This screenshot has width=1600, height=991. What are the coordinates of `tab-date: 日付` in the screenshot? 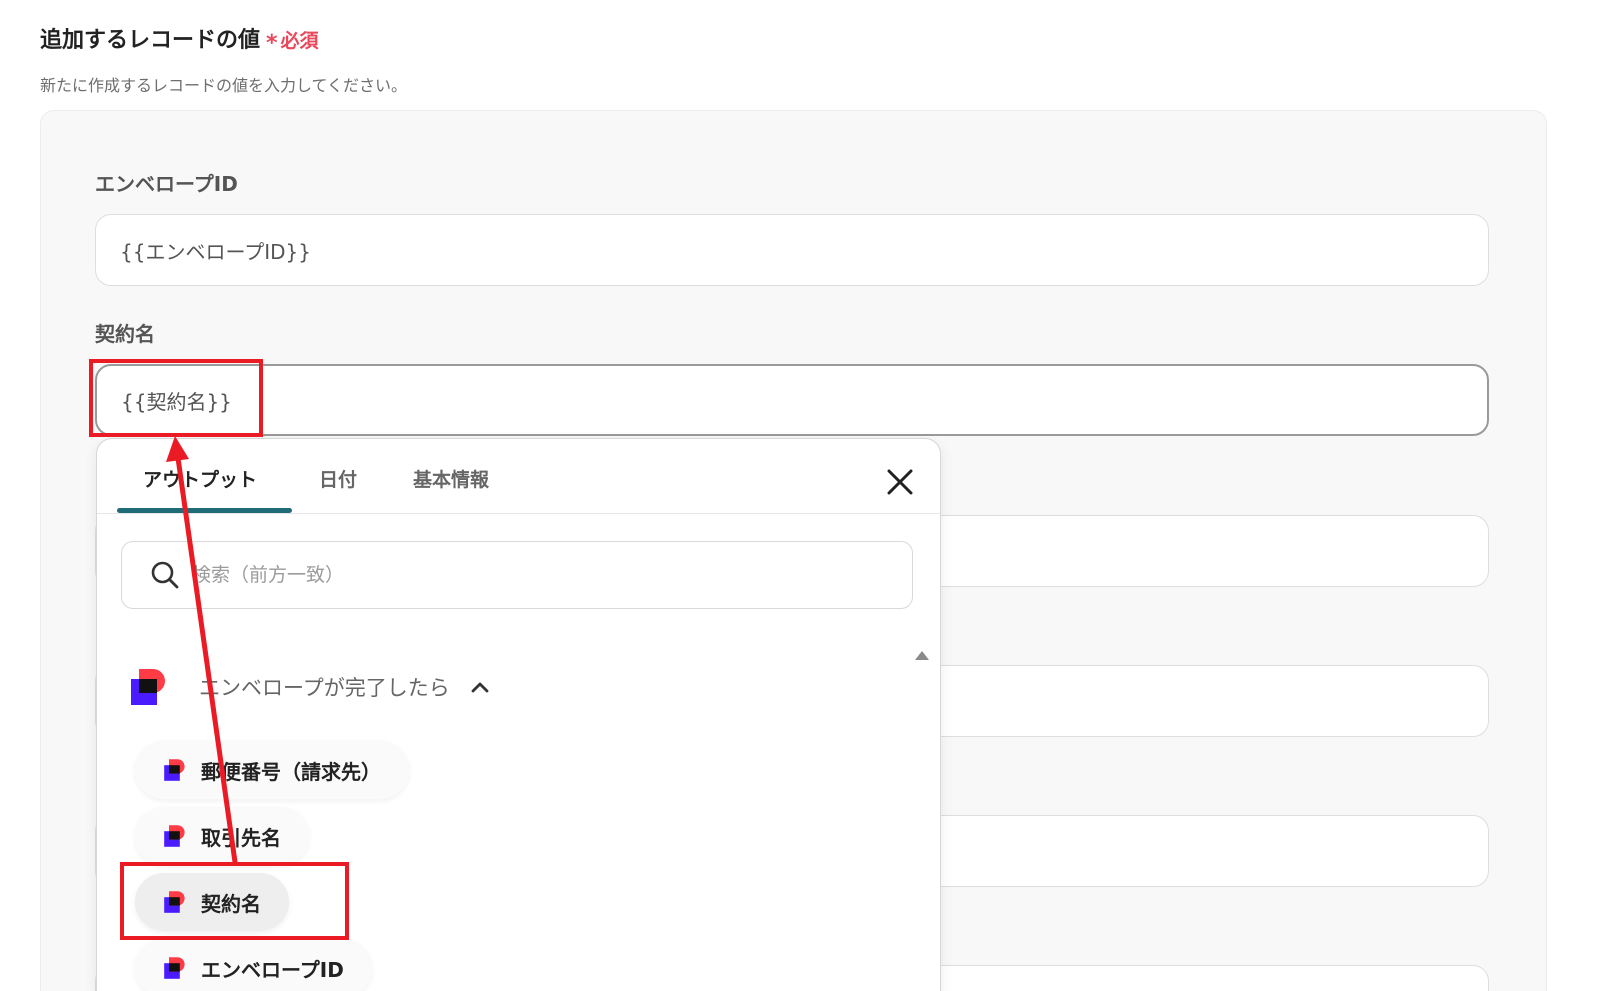 It's located at (338, 478).